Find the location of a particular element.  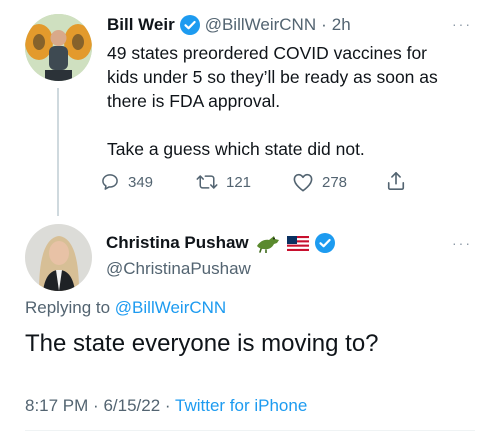

share-icon is located at coordinates (396, 181).